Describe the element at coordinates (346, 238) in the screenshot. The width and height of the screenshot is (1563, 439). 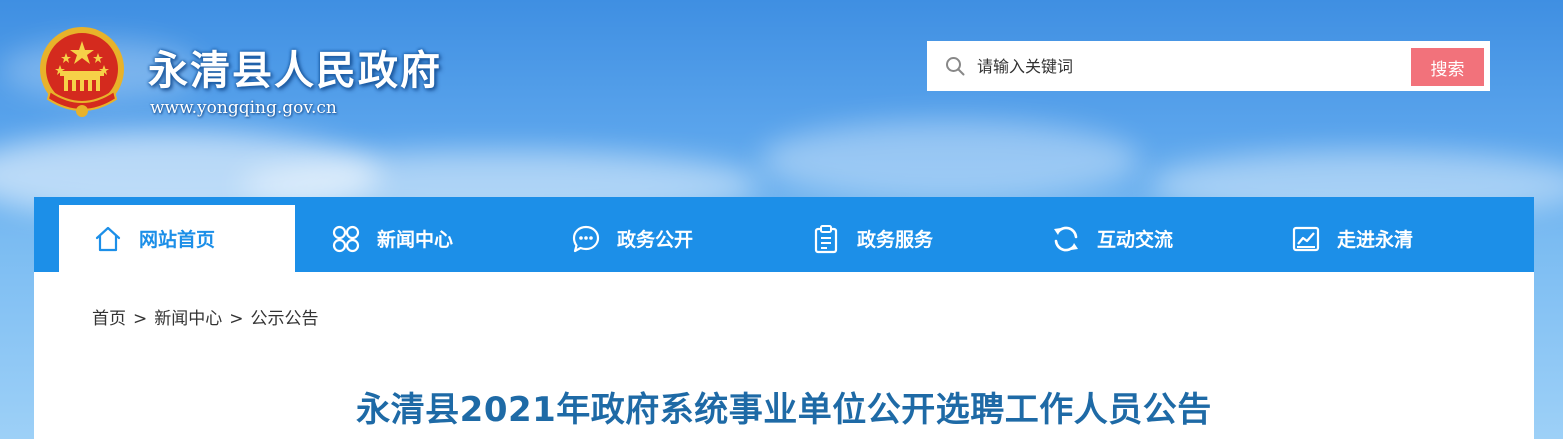
I see `grid-icon` at that location.